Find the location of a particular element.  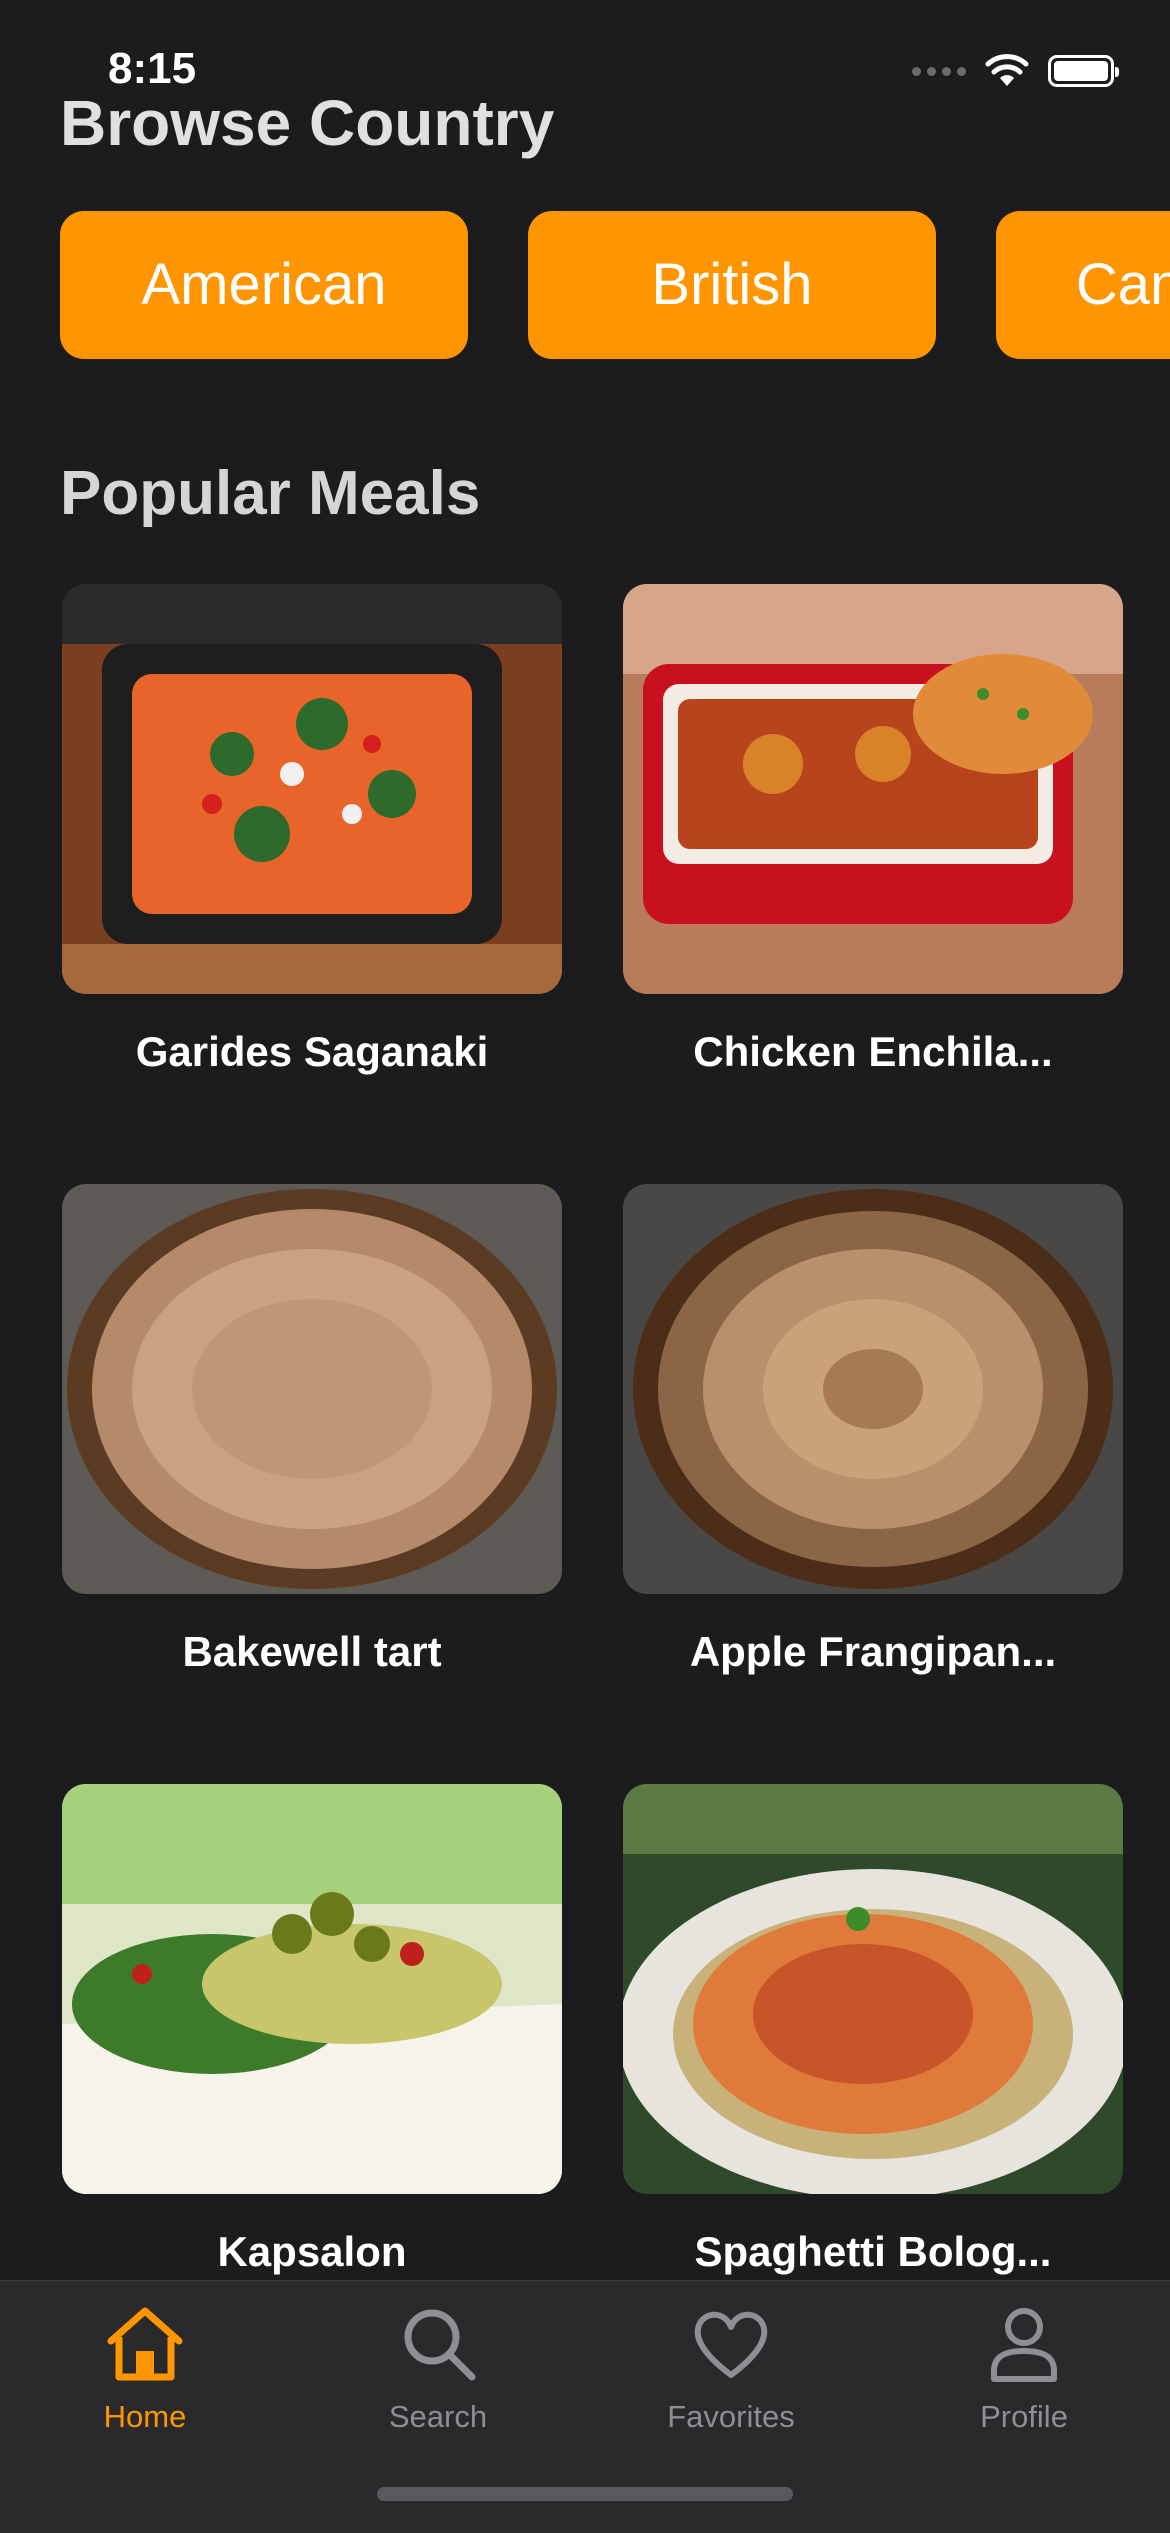

home-indicator is located at coordinates (585, 2494).